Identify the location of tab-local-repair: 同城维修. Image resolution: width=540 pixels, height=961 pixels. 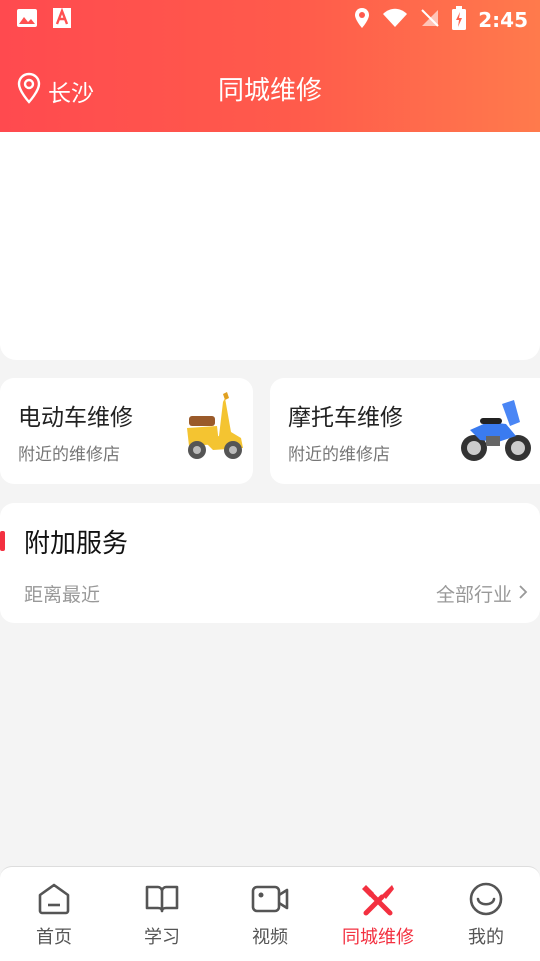
(378, 914).